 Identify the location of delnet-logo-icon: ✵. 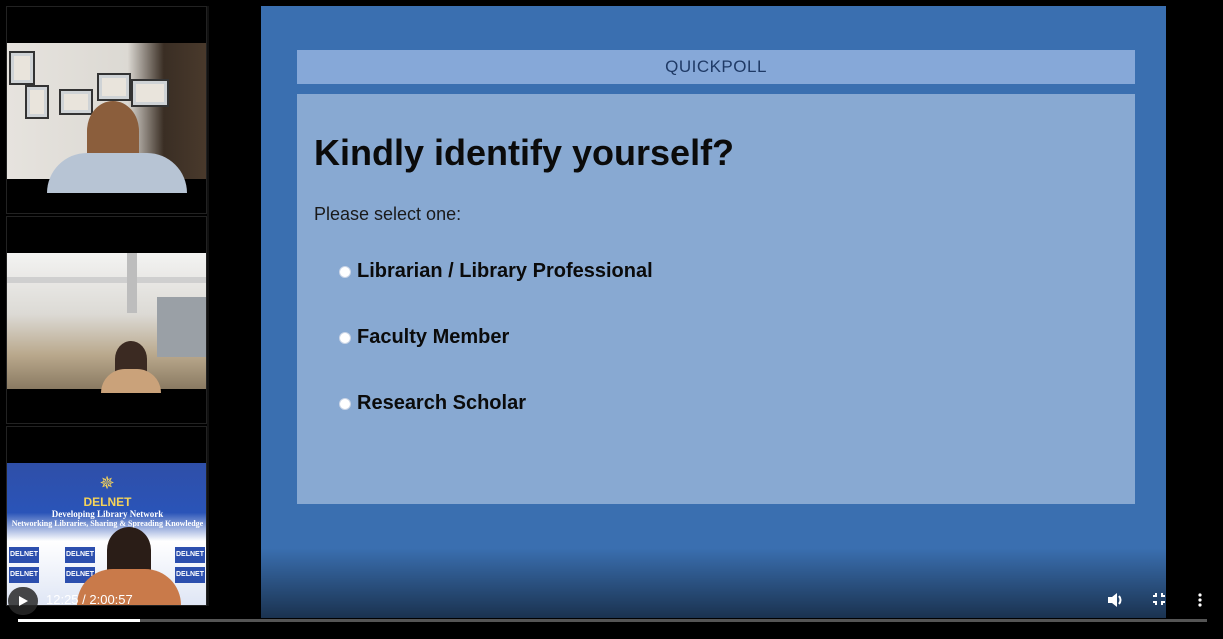
(107, 483).